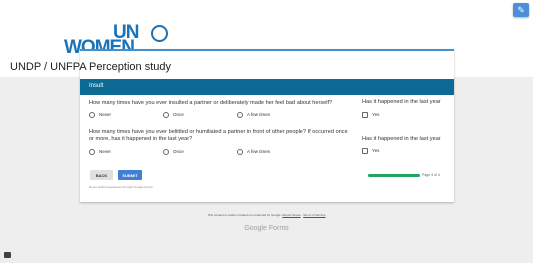  What do you see at coordinates (431, 175) in the screenshot?
I see `page-indicator: Page 4 of 4` at bounding box center [431, 175].